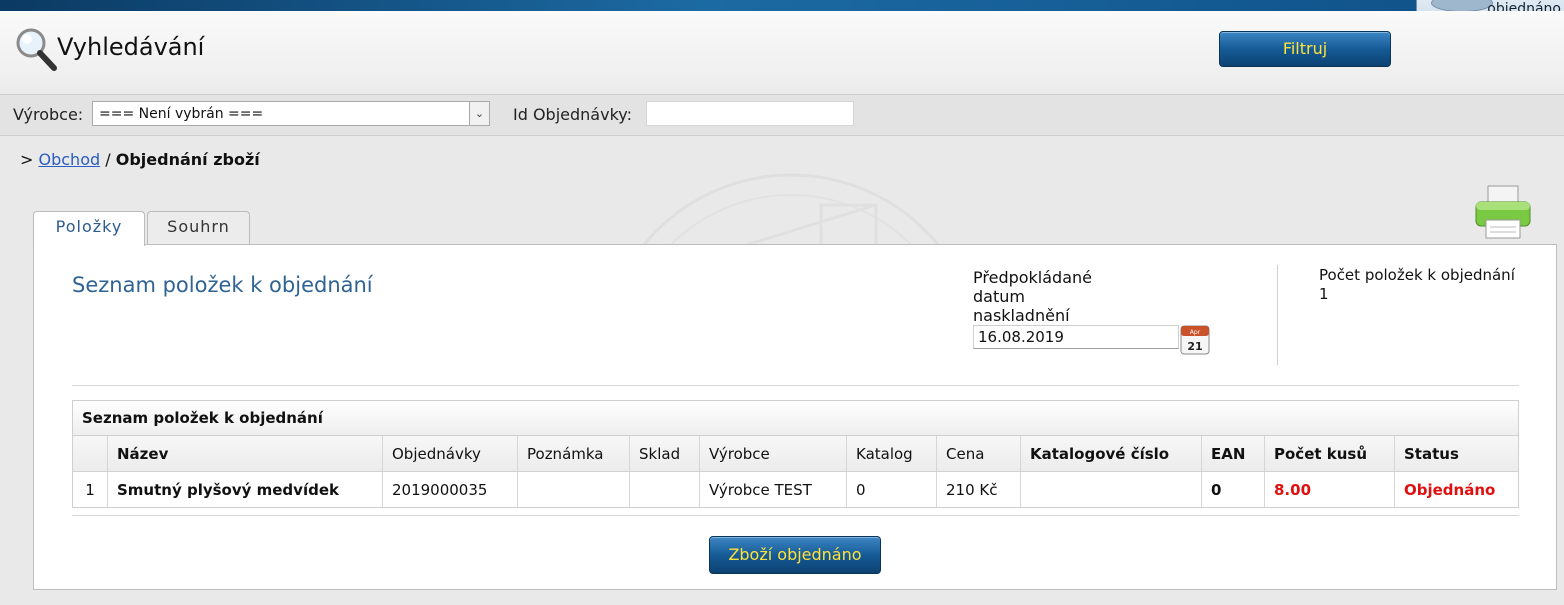 This screenshot has height=605, width=1564. I want to click on cell-note, so click(573, 489).